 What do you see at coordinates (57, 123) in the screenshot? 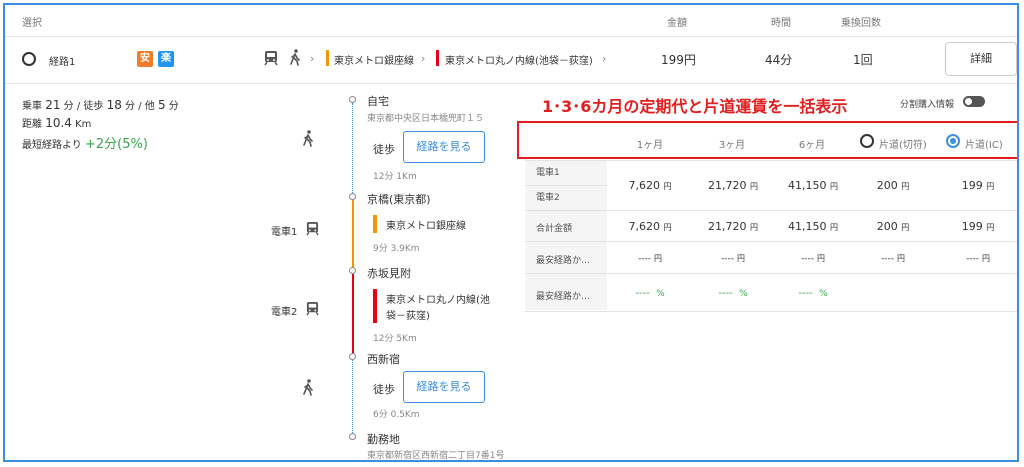
I see `distance-summary: 距離 10.4 Km` at bounding box center [57, 123].